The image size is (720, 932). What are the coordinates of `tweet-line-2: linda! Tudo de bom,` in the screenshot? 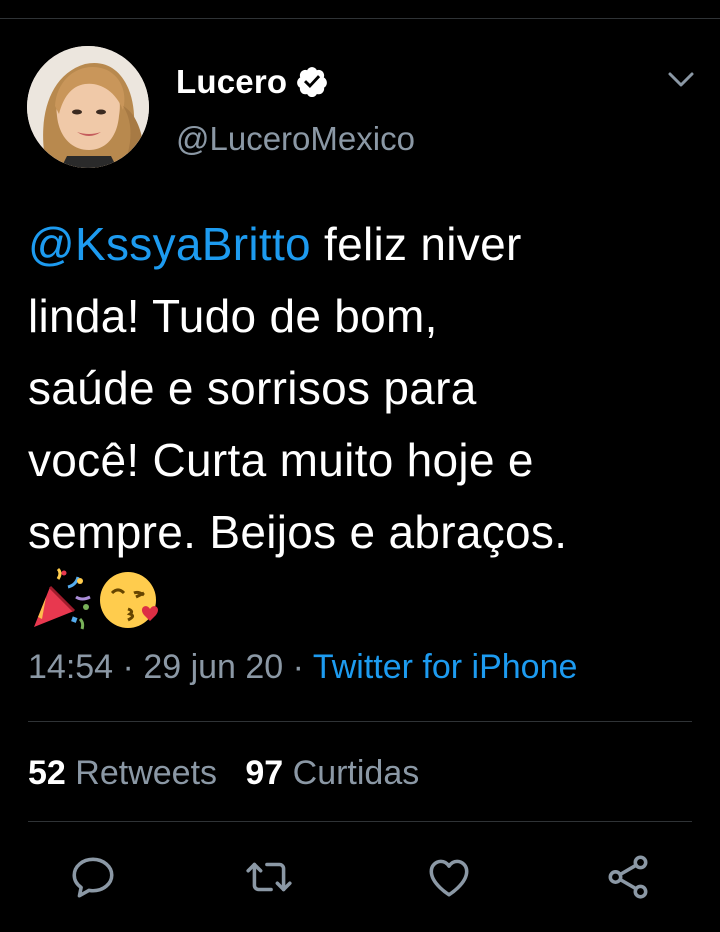 It's located at (233, 316).